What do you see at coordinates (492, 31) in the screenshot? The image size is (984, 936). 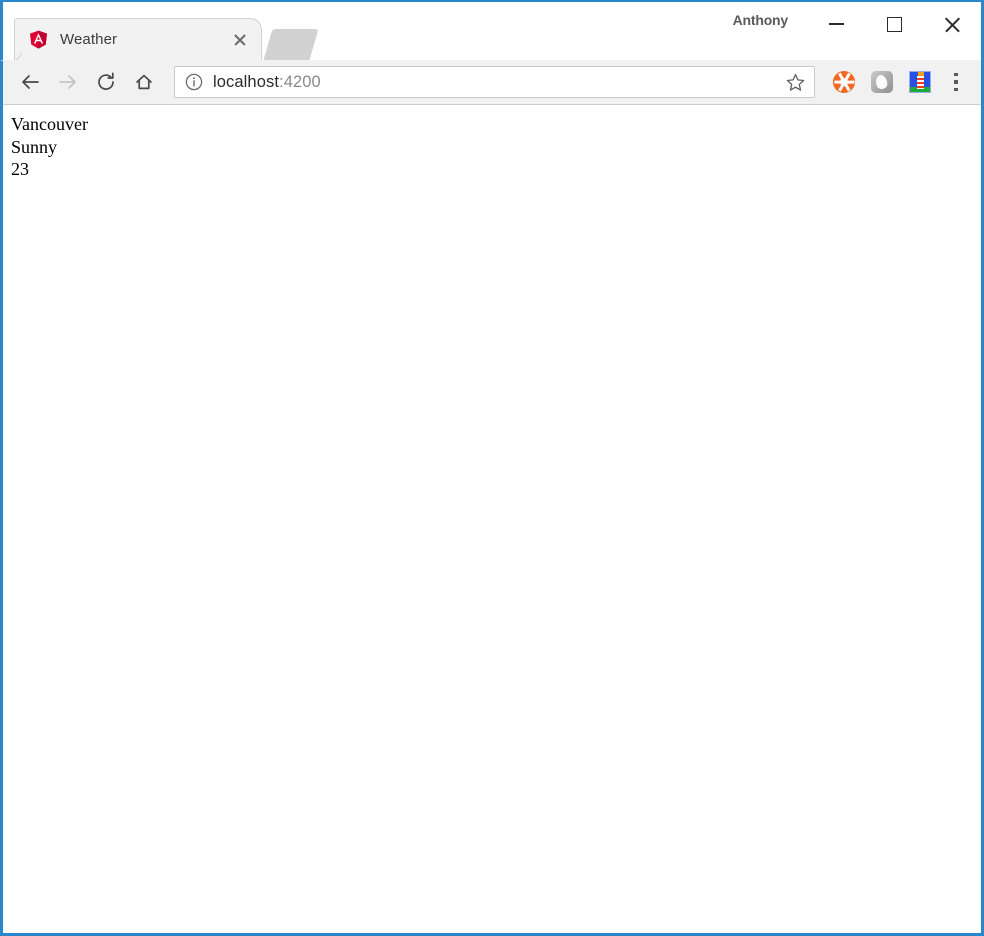 I see `title-bar: Weather Anthony` at bounding box center [492, 31].